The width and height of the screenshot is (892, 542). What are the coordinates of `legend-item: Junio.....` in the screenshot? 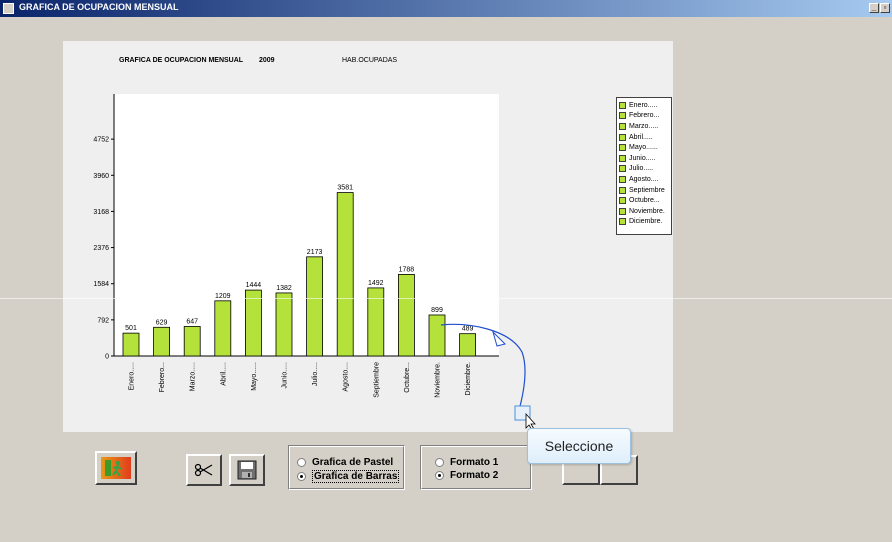 It's located at (645, 158).